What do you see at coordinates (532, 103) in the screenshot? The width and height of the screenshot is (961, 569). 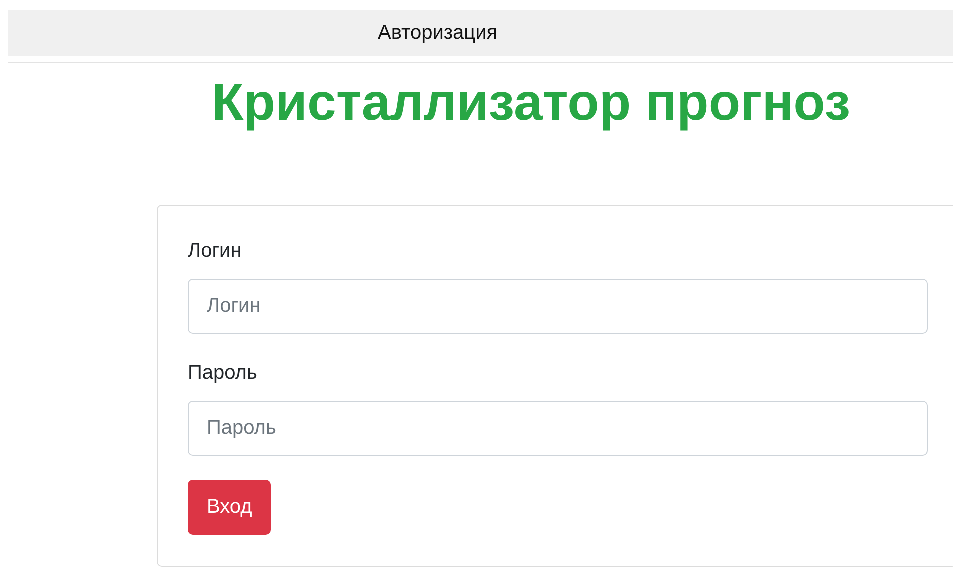 I see `page-heading: Кристаллизатор прогноз` at bounding box center [532, 103].